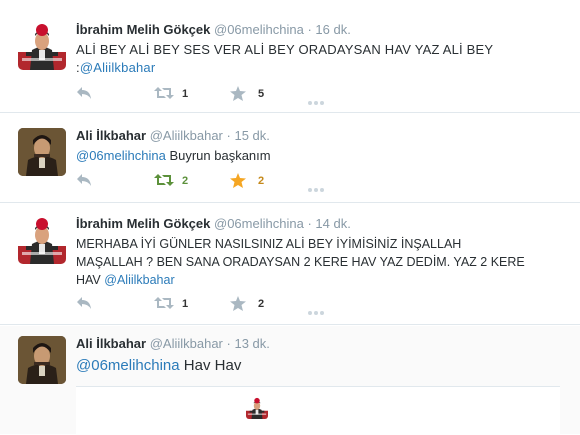  What do you see at coordinates (88, 280) in the screenshot?
I see `tweet-text-fragment: HAV` at bounding box center [88, 280].